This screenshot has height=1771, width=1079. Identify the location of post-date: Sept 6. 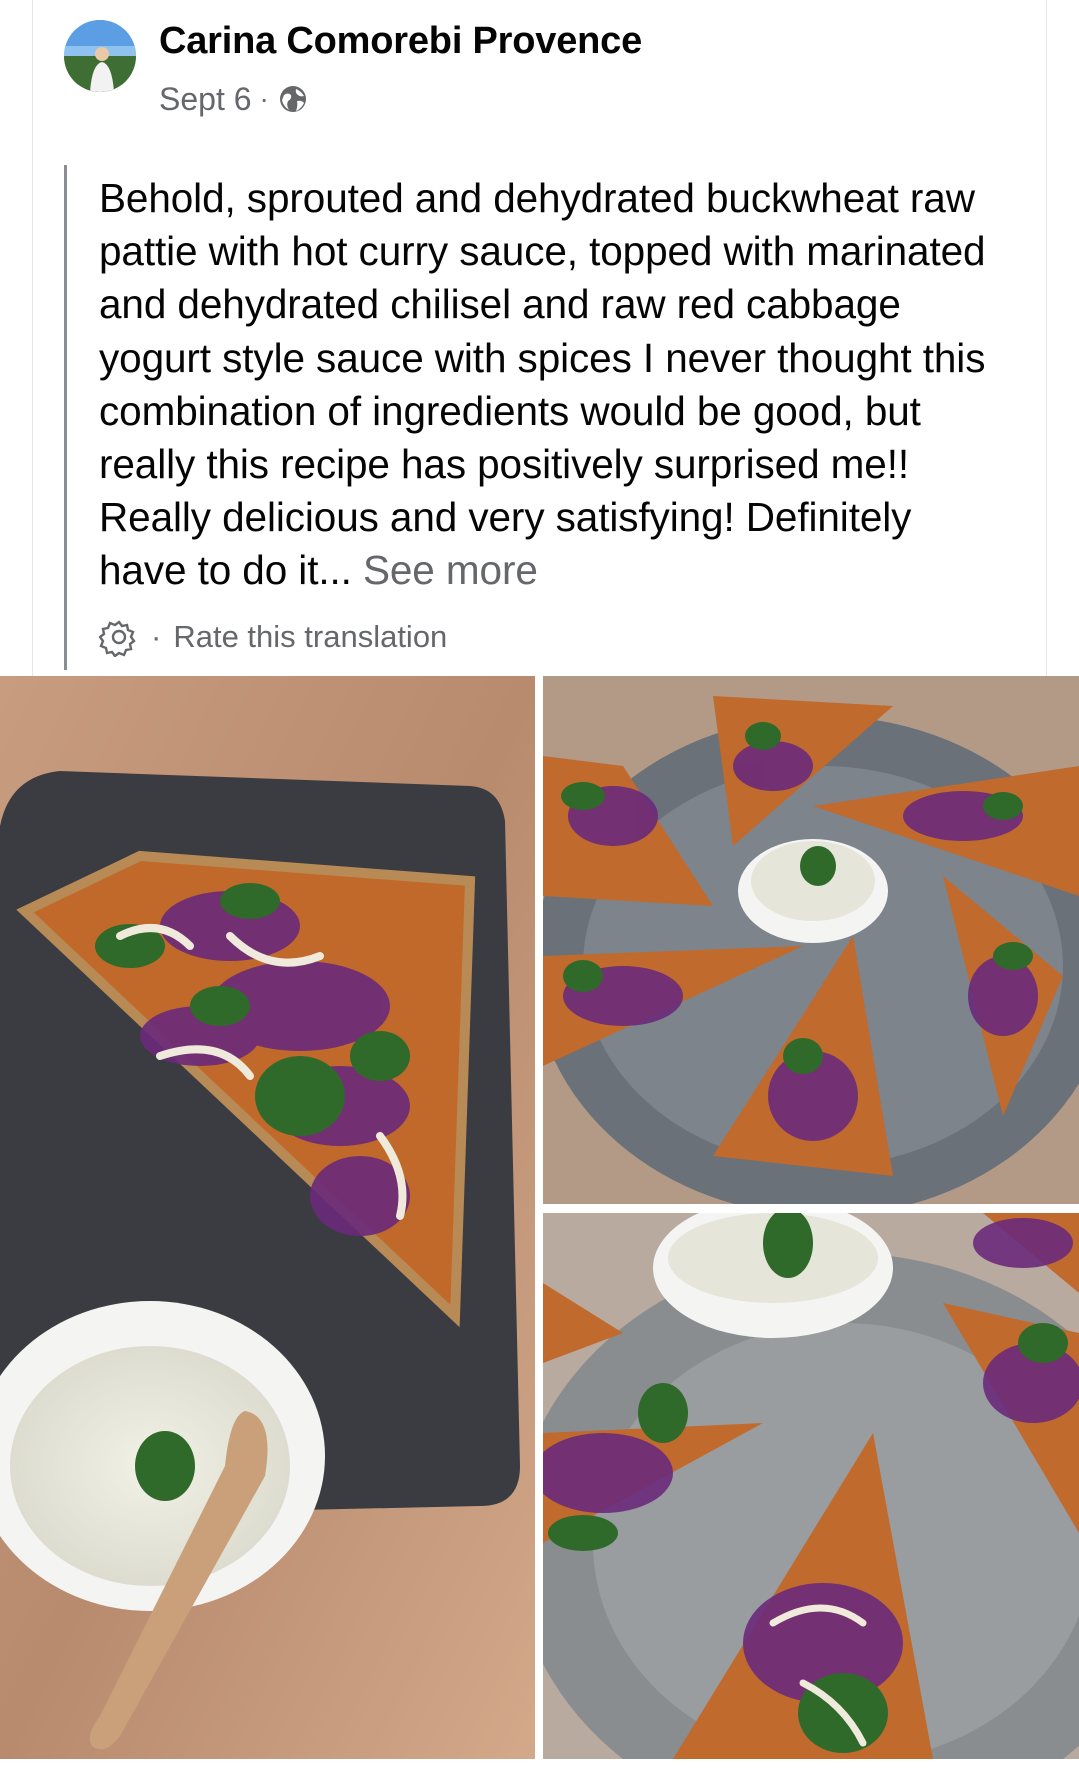
(205, 99).